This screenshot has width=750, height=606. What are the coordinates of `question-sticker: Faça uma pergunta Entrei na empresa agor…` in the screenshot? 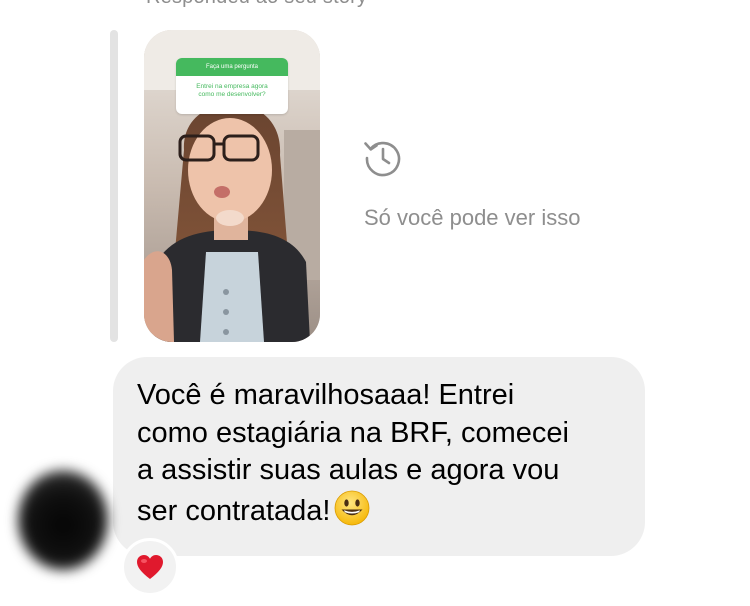 It's located at (232, 86).